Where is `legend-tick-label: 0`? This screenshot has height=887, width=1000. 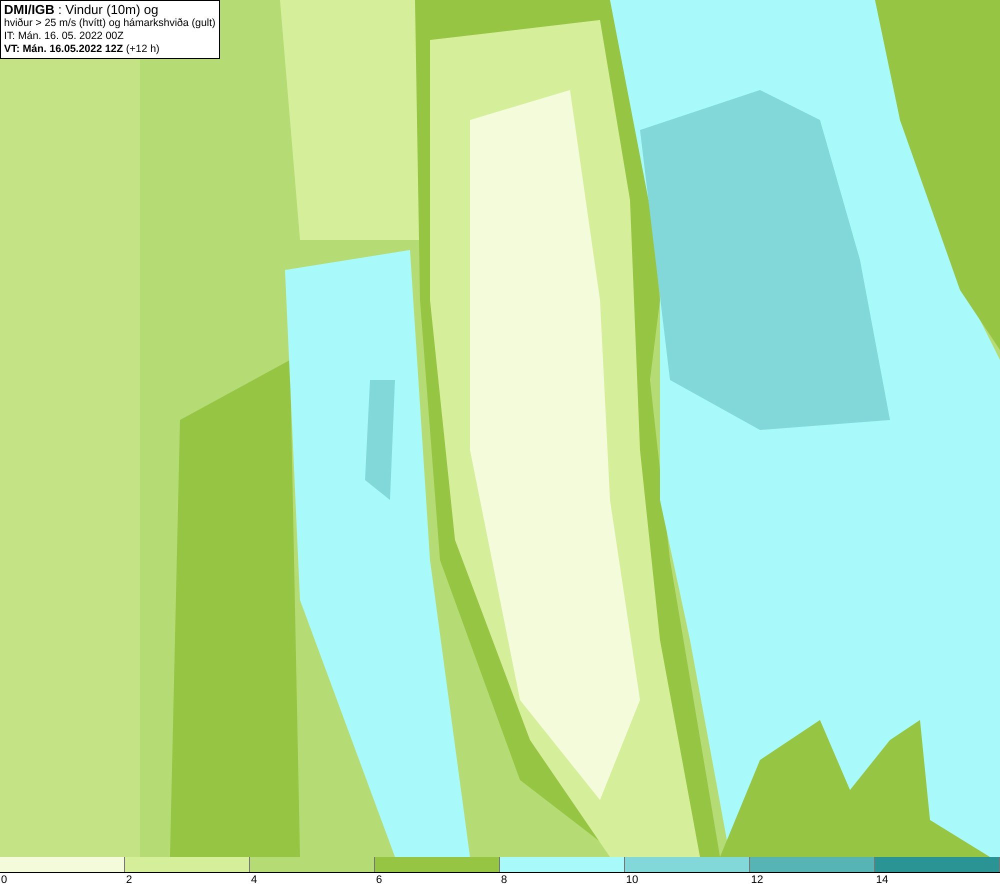
legend-tick-label: 0 is located at coordinates (4, 880).